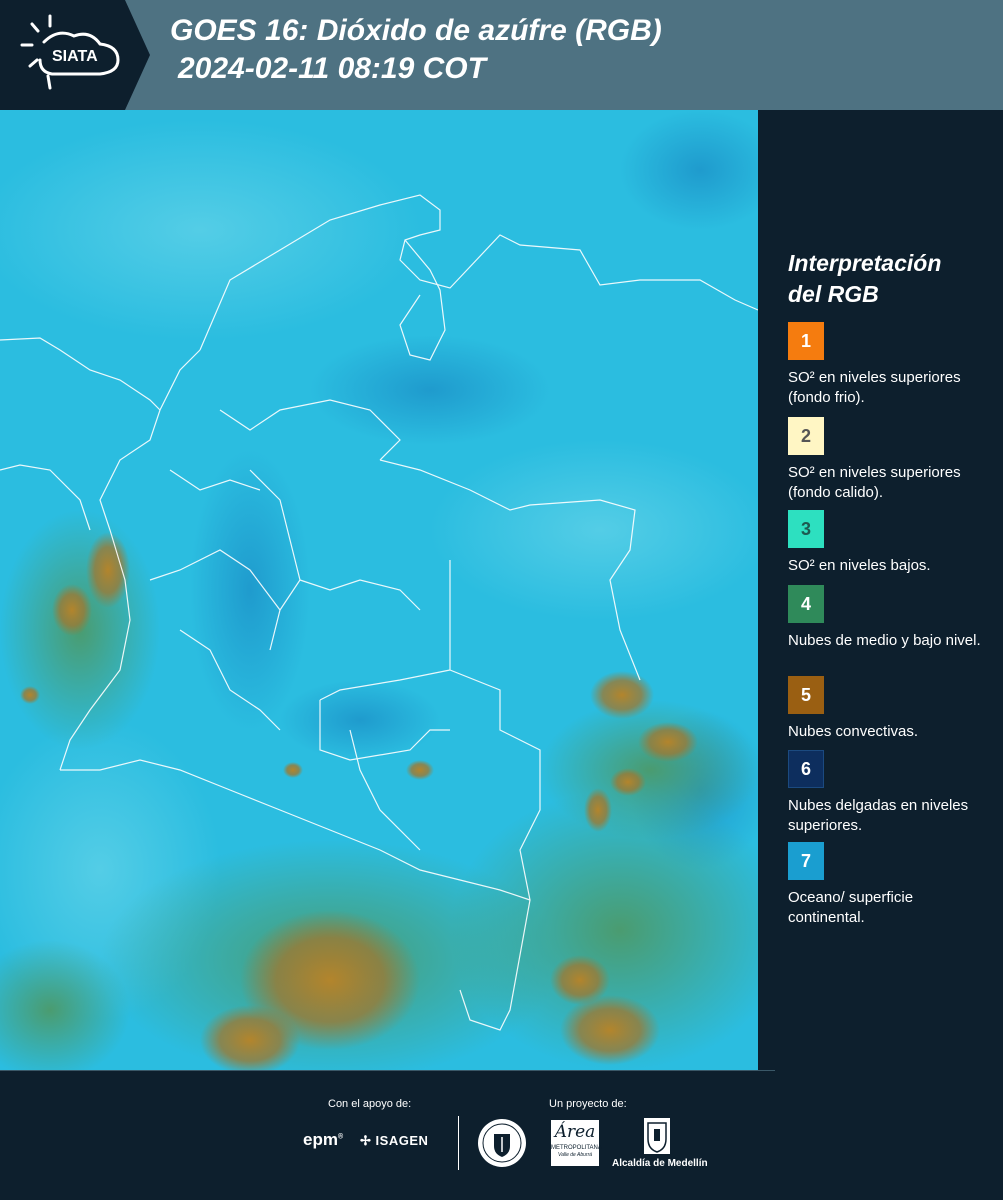  I want to click on siata-logo-tab: SIATA, so click(75, 55).